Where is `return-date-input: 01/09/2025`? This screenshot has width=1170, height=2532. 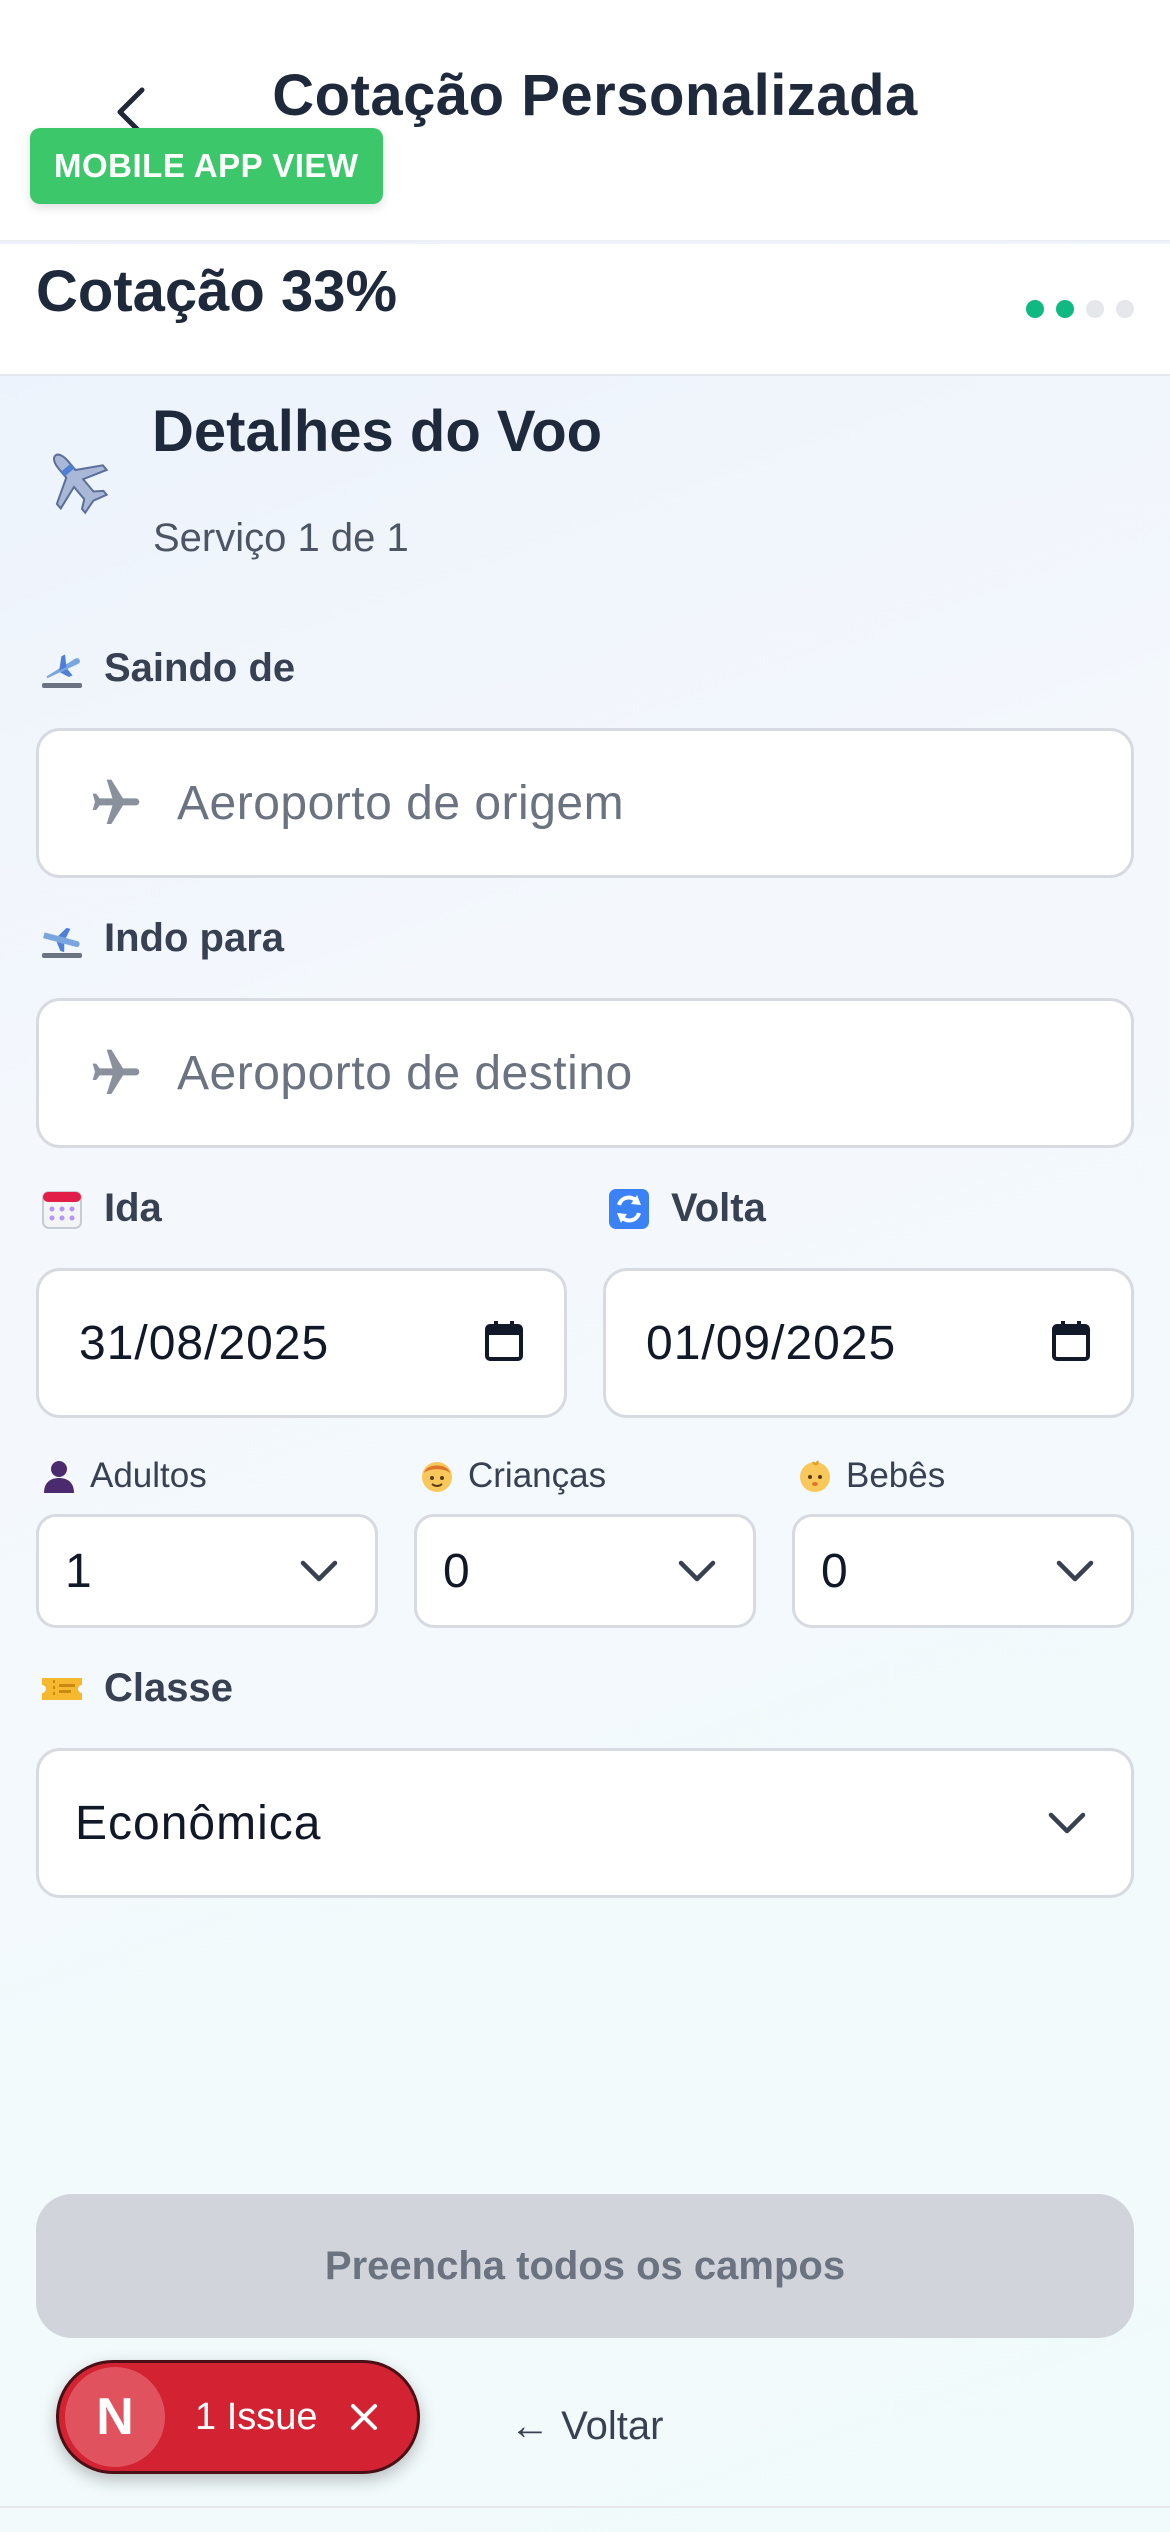 return-date-input: 01/09/2025 is located at coordinates (868, 1343).